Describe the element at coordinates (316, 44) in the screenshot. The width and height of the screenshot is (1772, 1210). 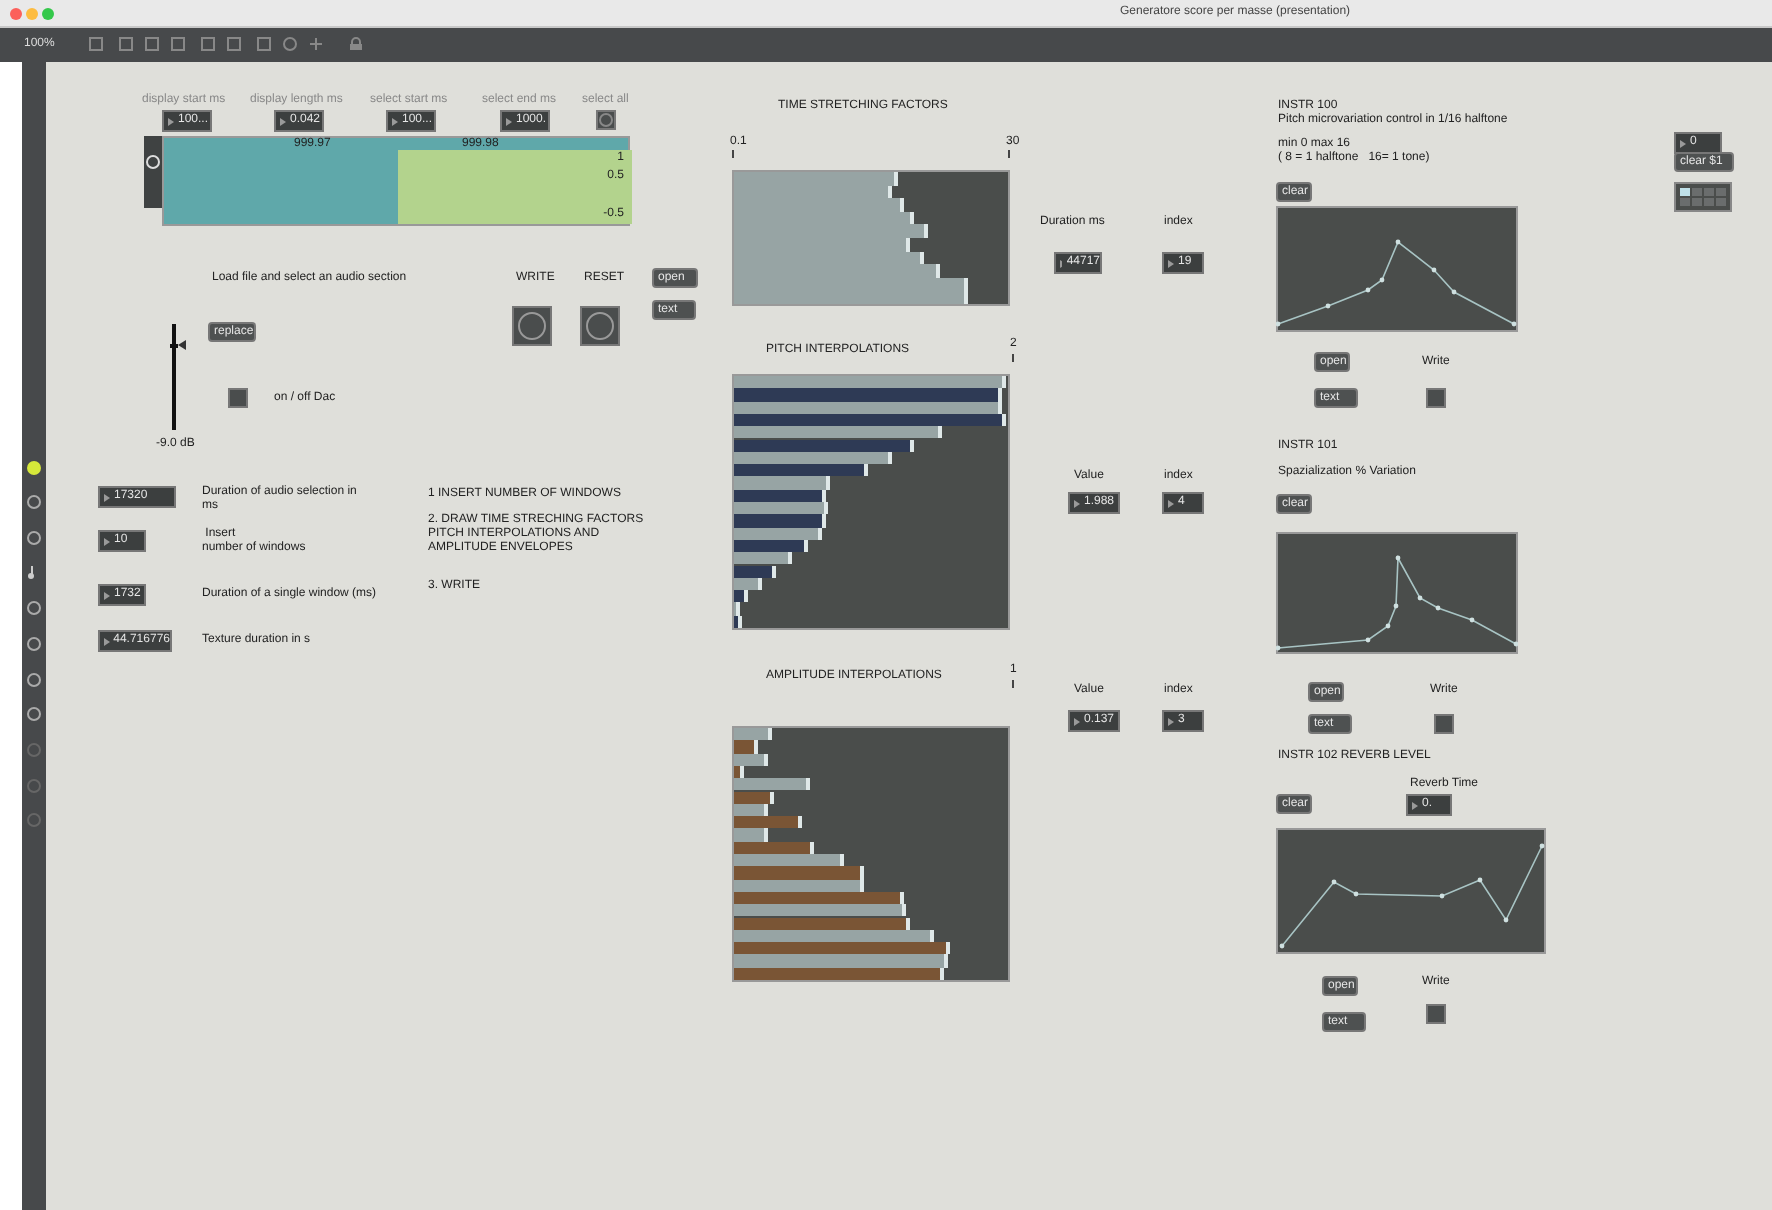
I see `plus-icon` at that location.